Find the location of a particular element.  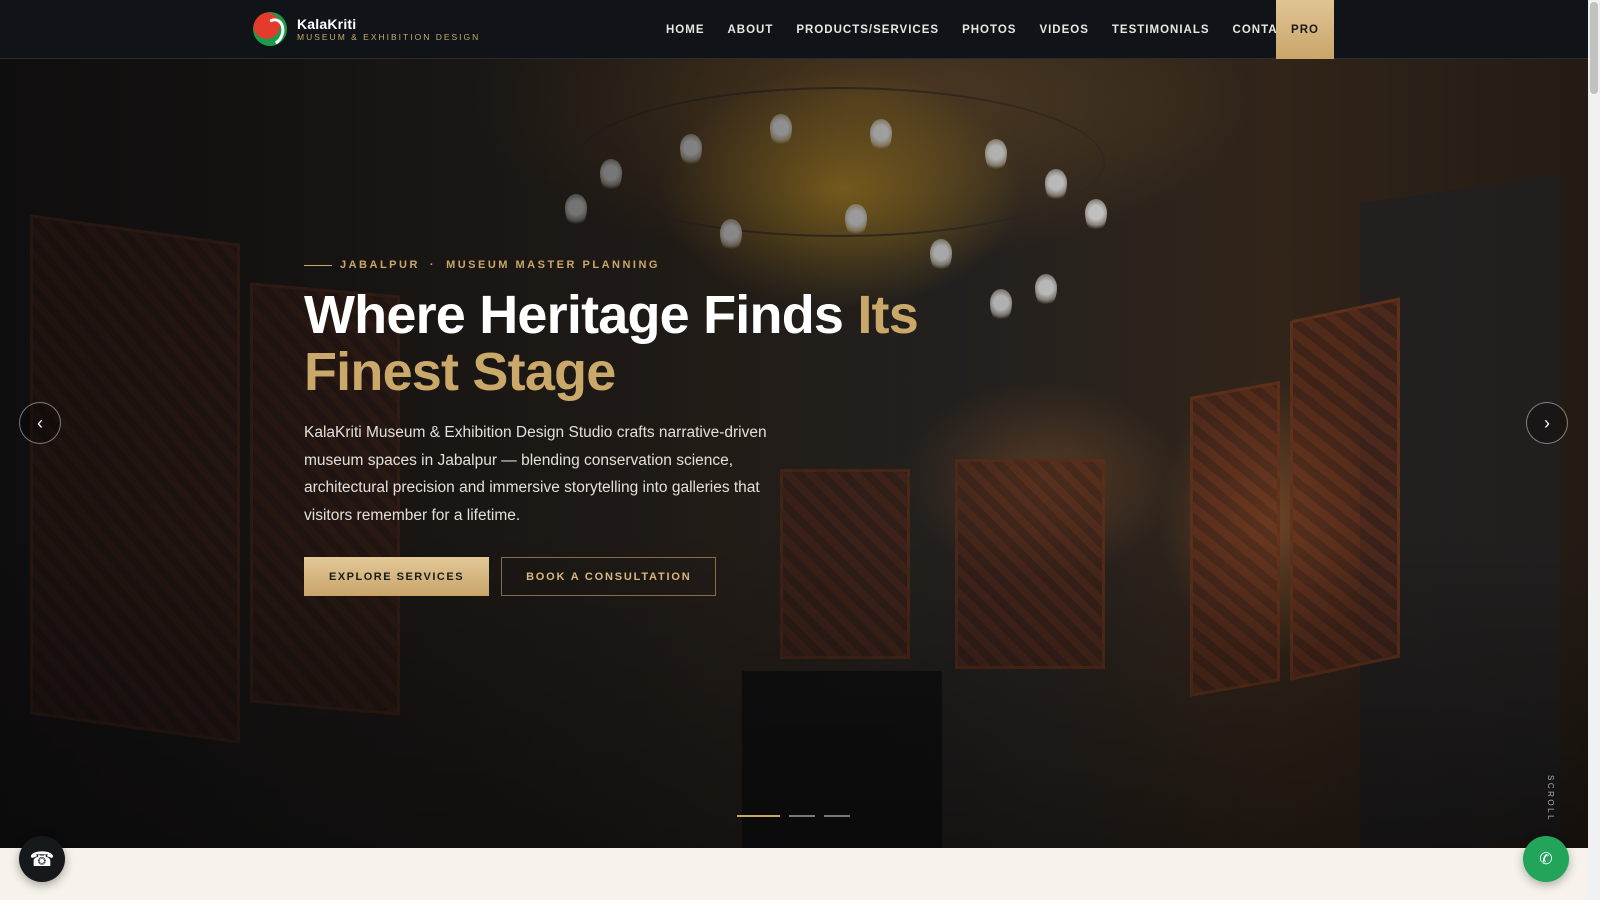

page-scrollbar is located at coordinates (1594, 450).